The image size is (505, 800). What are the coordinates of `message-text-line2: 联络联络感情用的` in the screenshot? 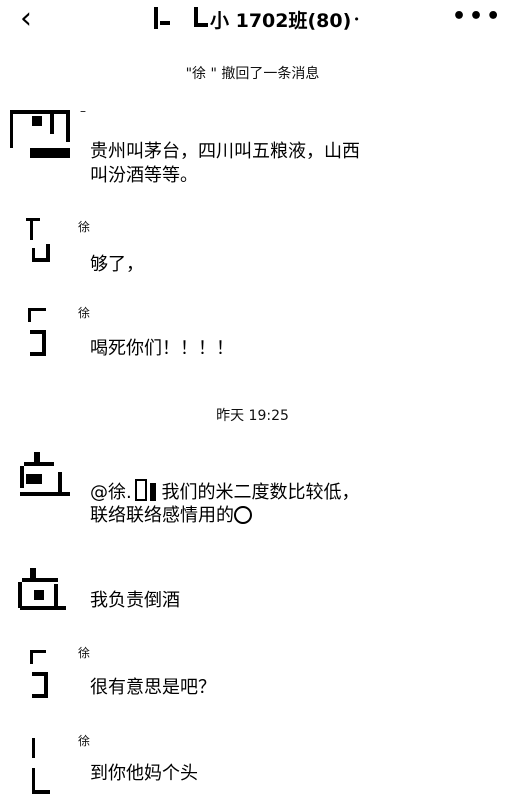 It's located at (171, 516).